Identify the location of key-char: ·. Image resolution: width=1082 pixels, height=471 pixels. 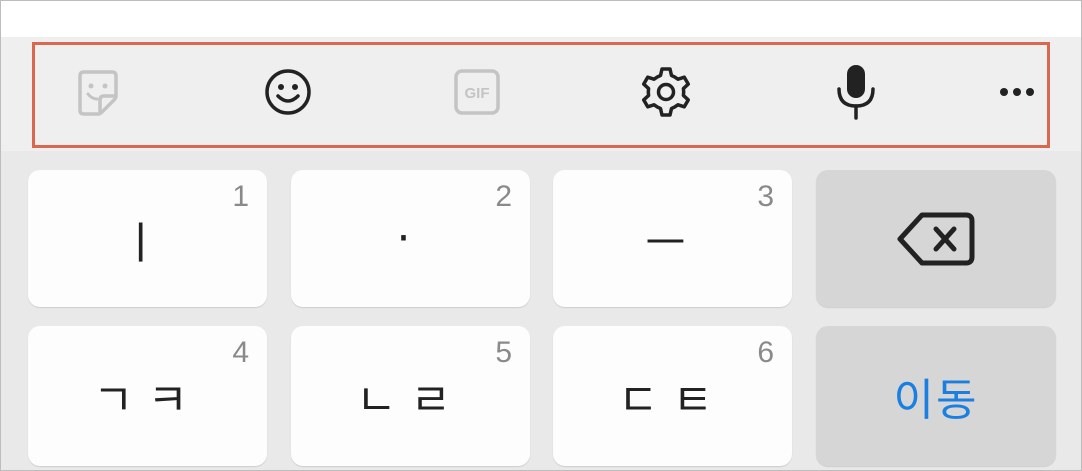
(410, 238).